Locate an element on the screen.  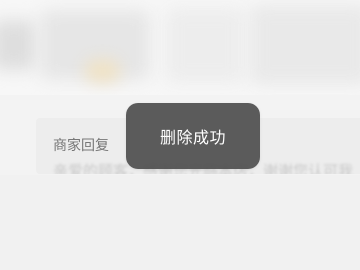
toast-message: 删除成功 is located at coordinates (192, 137).